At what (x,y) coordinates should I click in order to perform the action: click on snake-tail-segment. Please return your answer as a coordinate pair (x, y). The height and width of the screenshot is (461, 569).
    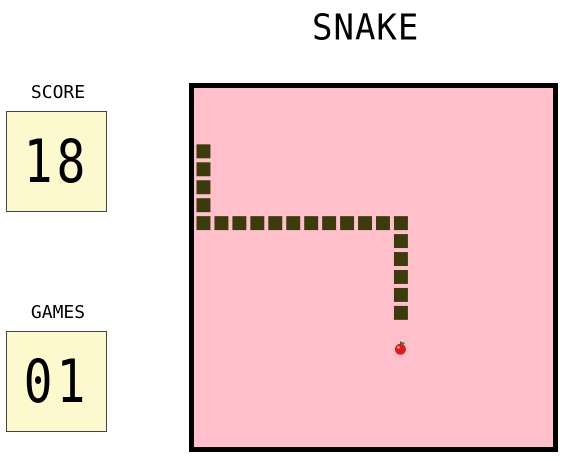
    Looking at the image, I should click on (203, 151).